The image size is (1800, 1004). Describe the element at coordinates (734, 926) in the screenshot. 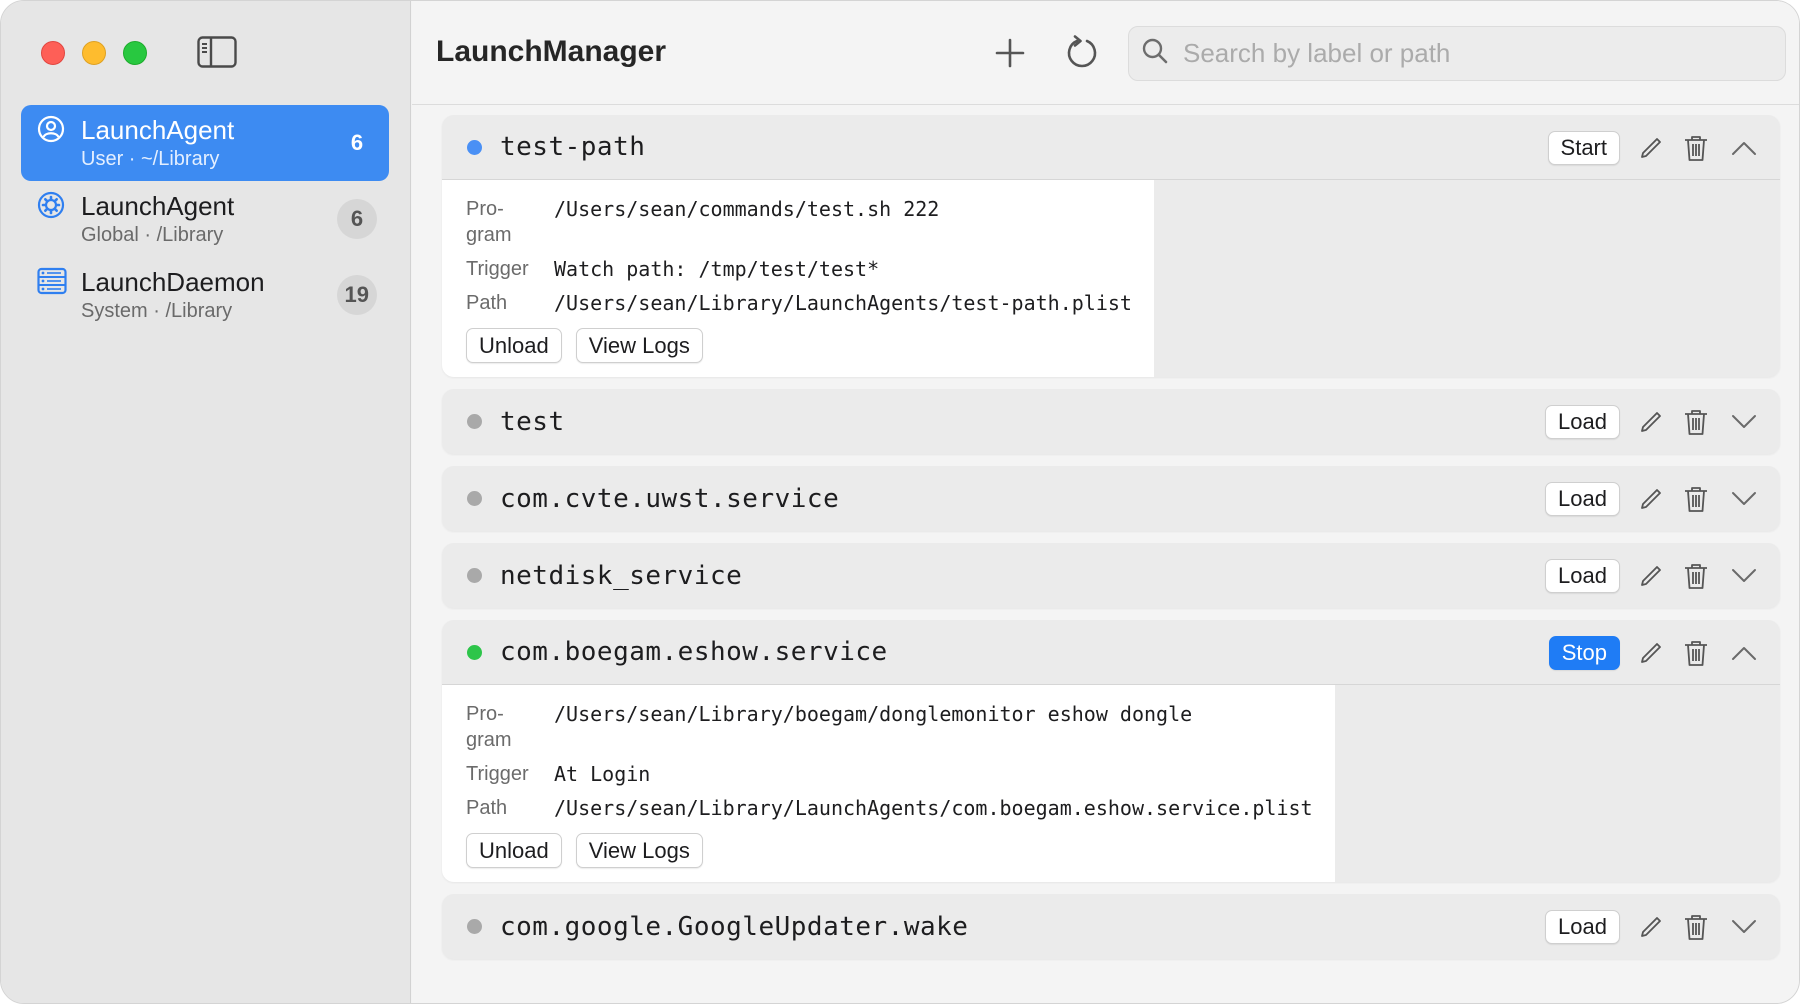

I see `job-label: com.google.GoogleUpdater.wake` at that location.